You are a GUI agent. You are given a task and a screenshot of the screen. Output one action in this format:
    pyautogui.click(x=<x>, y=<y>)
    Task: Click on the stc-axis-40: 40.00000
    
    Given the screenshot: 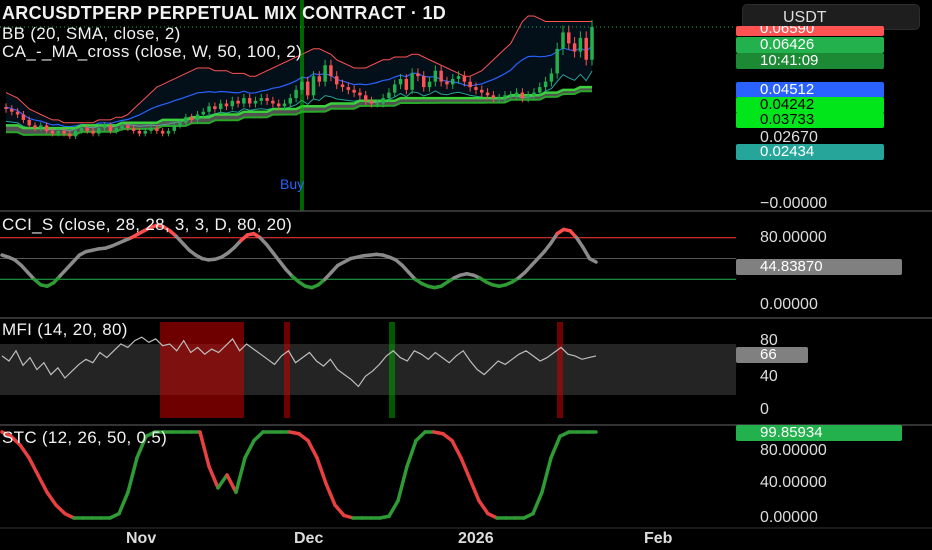 What is the action you would take?
    pyautogui.click(x=793, y=482)
    